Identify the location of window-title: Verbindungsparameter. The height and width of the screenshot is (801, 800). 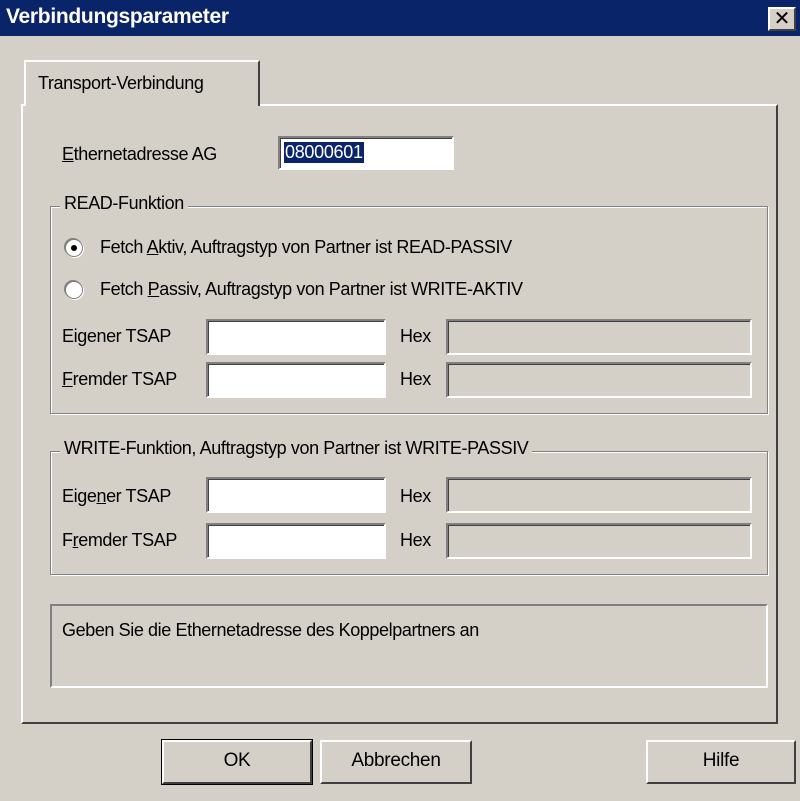
(117, 16).